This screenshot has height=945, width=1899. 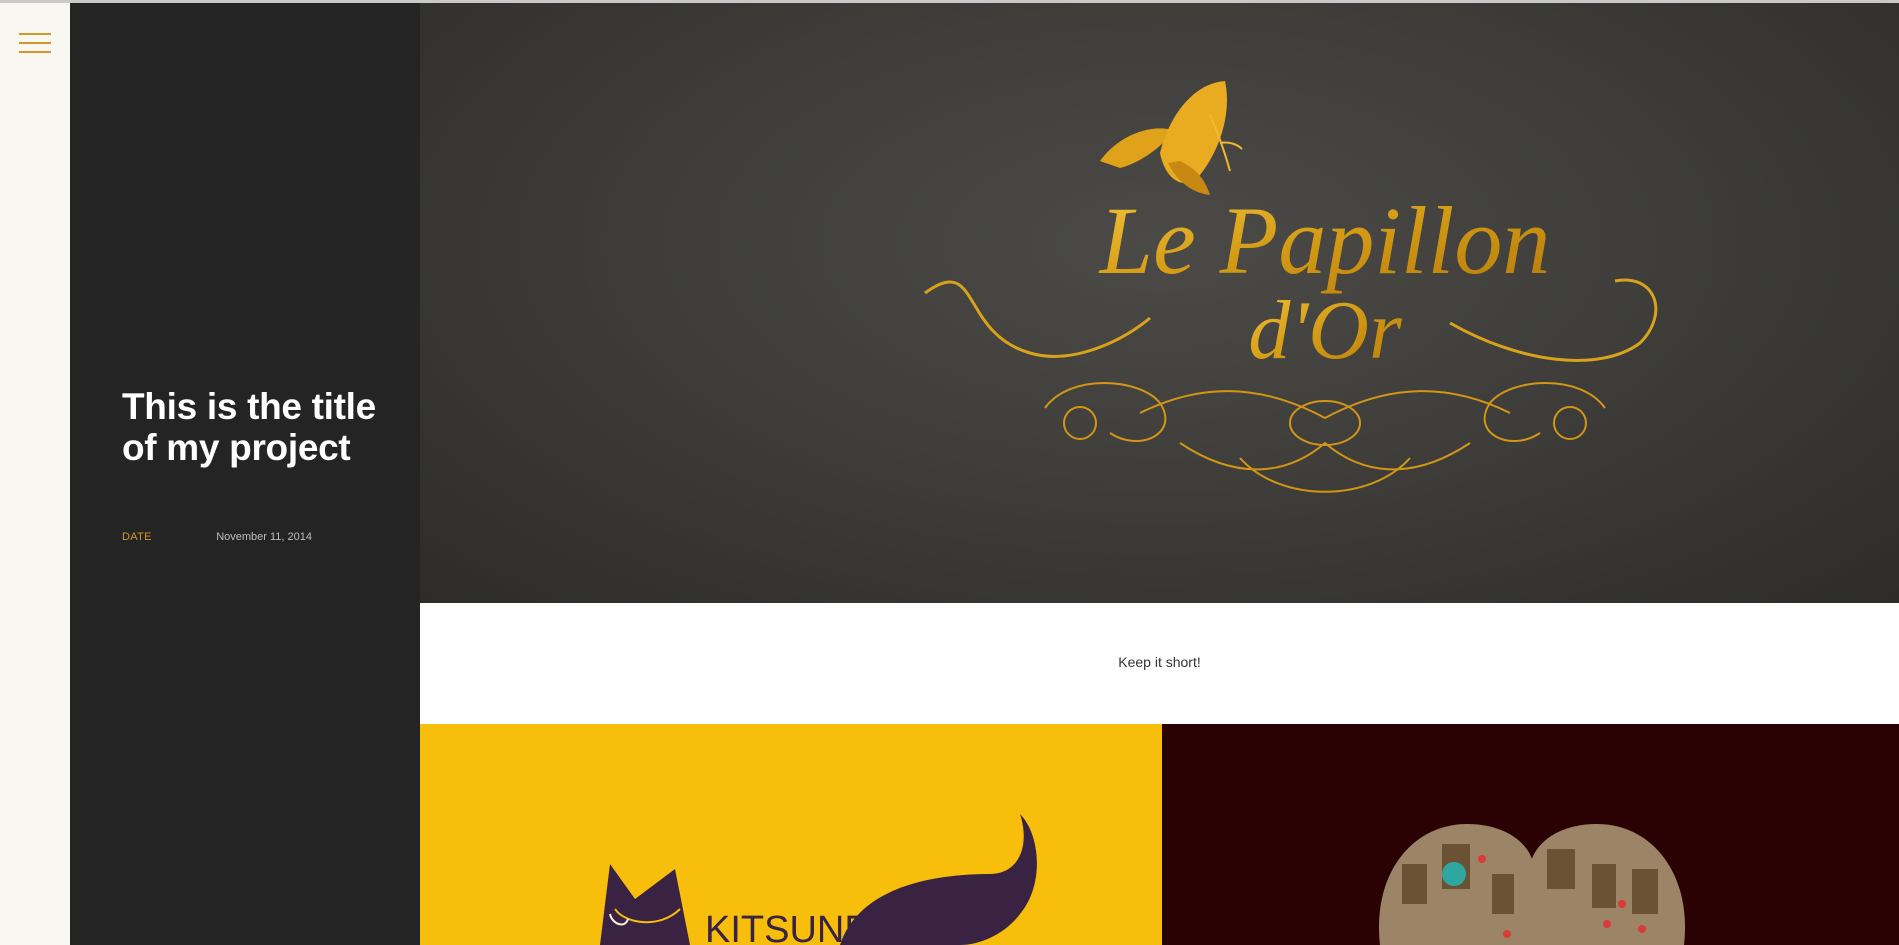 I want to click on hero-ornament, so click(x=1325, y=437).